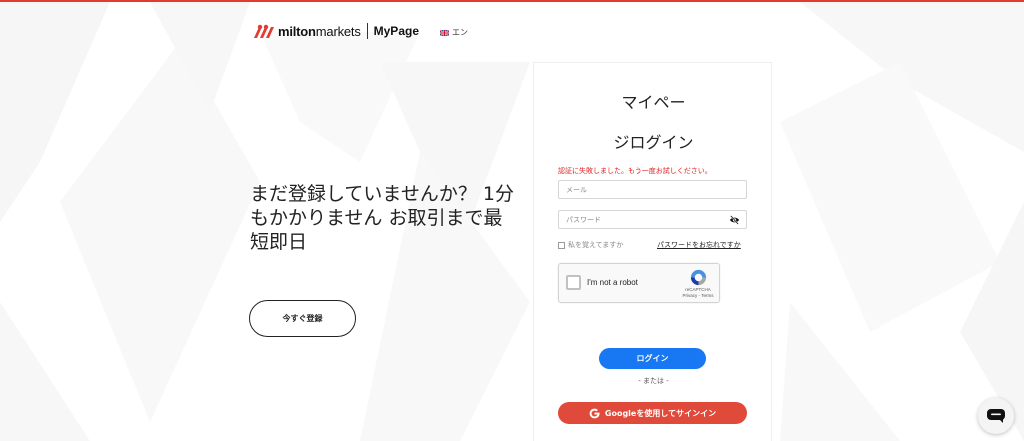 This screenshot has width=1024, height=441. Describe the element at coordinates (573, 282) in the screenshot. I see `recaptcha-checkbox` at that location.